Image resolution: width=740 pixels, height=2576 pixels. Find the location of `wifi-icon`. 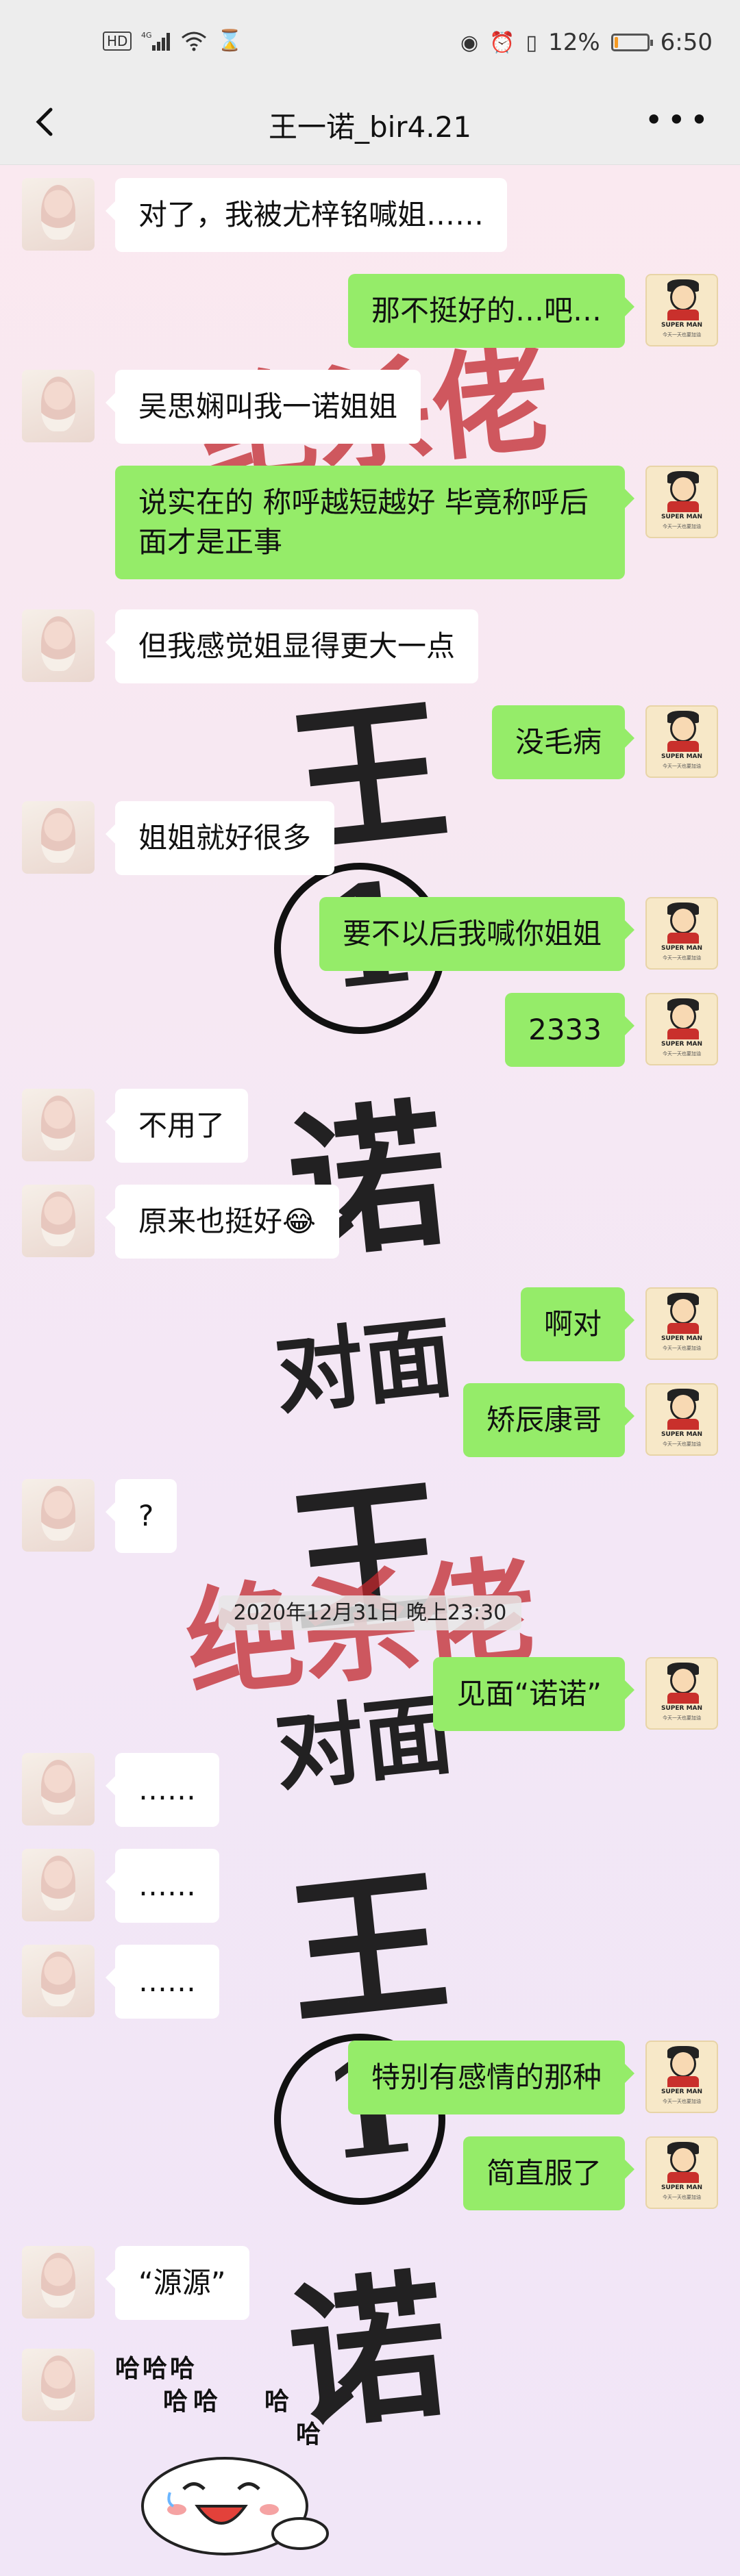

wifi-icon is located at coordinates (194, 41).